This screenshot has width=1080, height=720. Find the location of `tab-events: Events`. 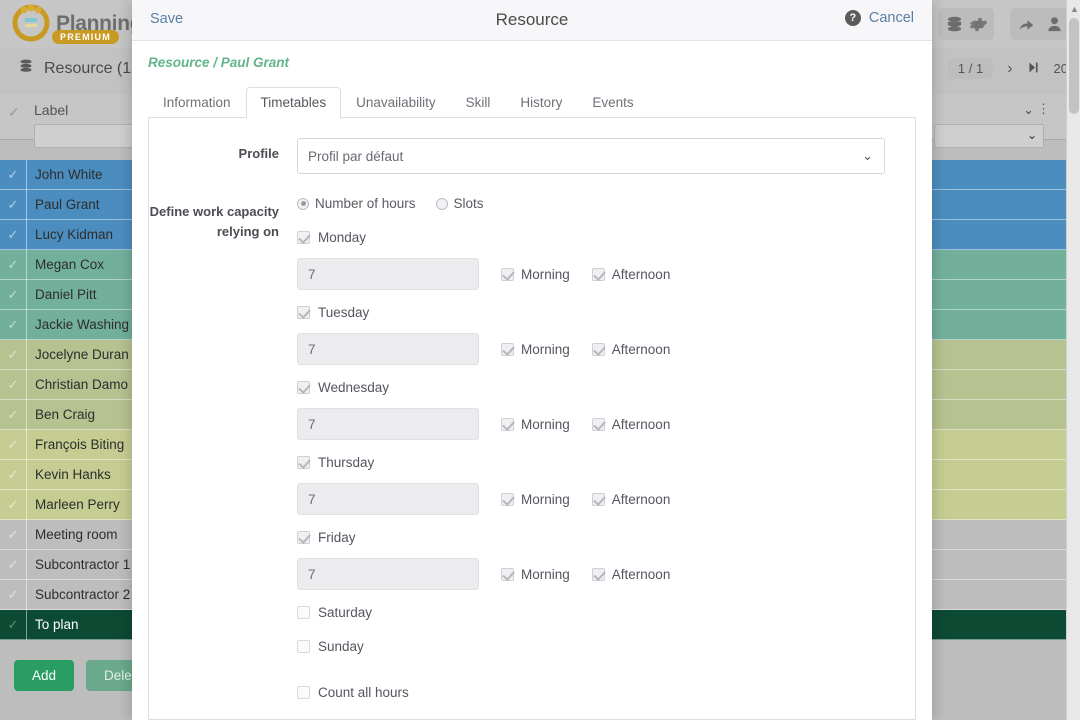

tab-events: Events is located at coordinates (612, 102).